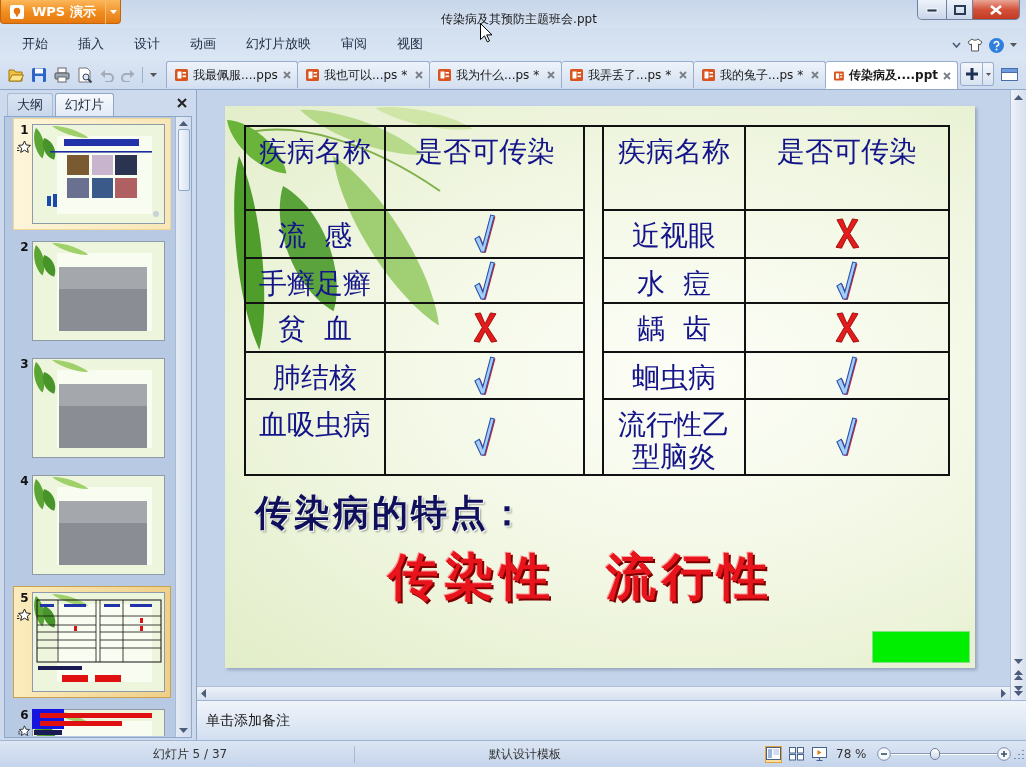 This screenshot has width=1026, height=767. What do you see at coordinates (85, 74) in the screenshot?
I see `print-preview-icon` at bounding box center [85, 74].